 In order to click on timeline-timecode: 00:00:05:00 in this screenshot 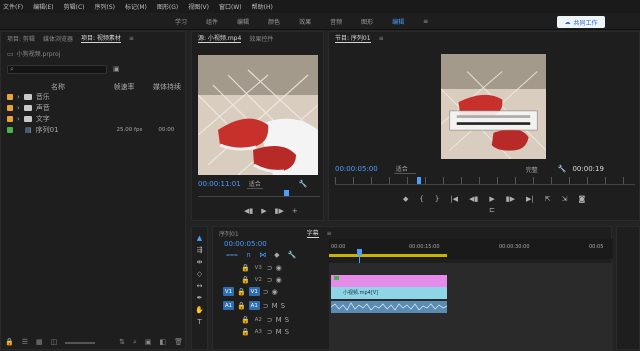, I will do `click(245, 244)`.